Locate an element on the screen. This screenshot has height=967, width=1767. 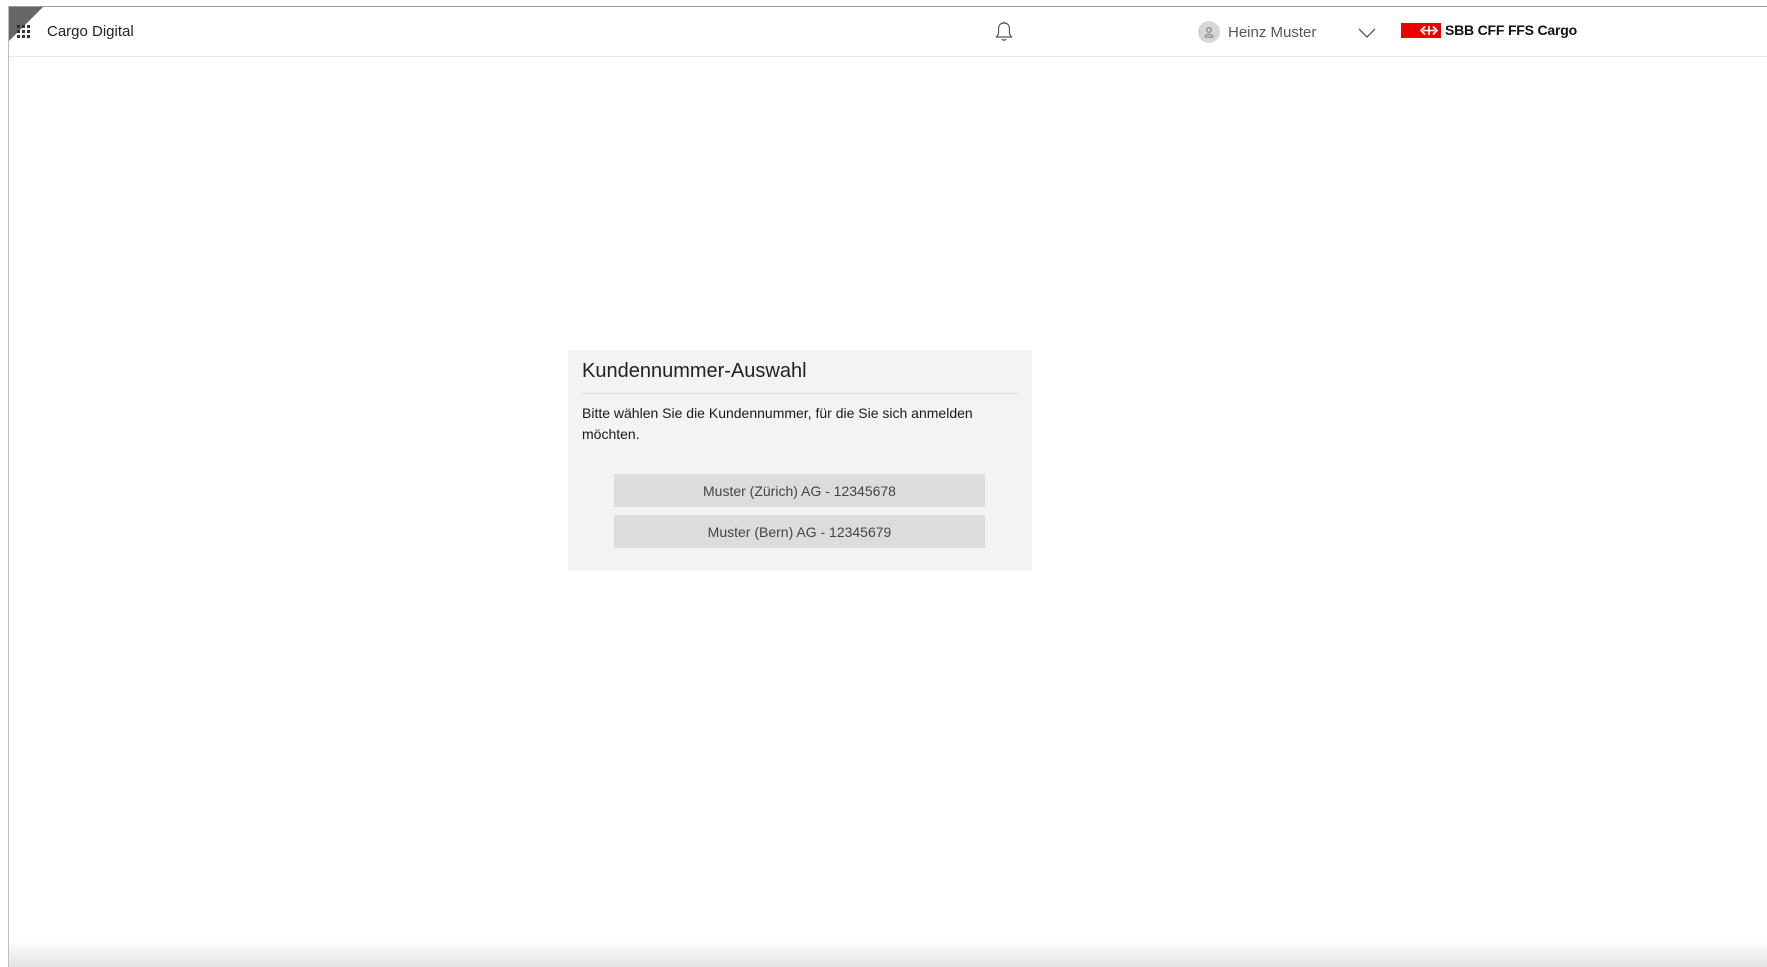
customer-option-button: Muster (Zürich) AG - 12345678 is located at coordinates (799, 490).